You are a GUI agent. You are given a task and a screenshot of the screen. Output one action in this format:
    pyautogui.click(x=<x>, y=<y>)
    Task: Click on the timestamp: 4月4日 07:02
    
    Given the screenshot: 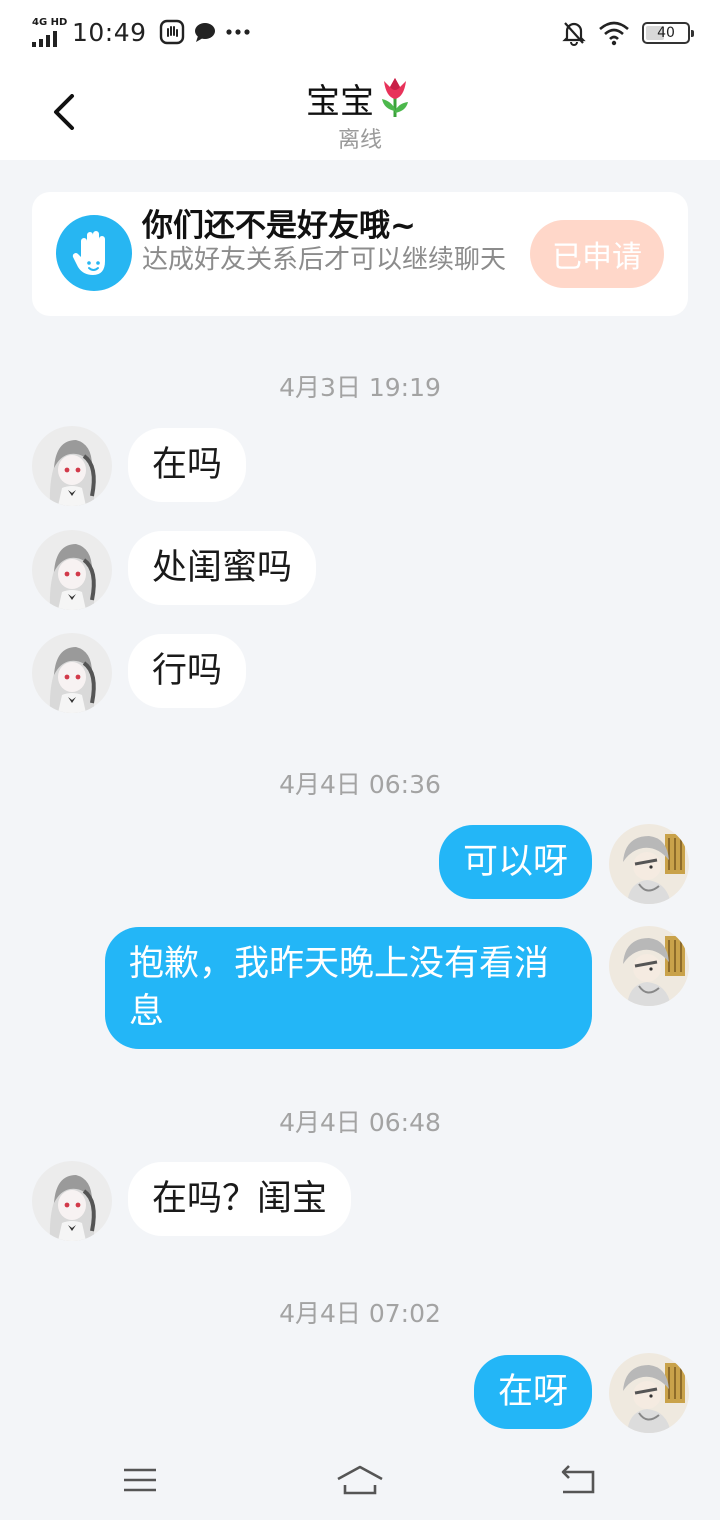 What is the action you would take?
    pyautogui.click(x=360, y=1313)
    